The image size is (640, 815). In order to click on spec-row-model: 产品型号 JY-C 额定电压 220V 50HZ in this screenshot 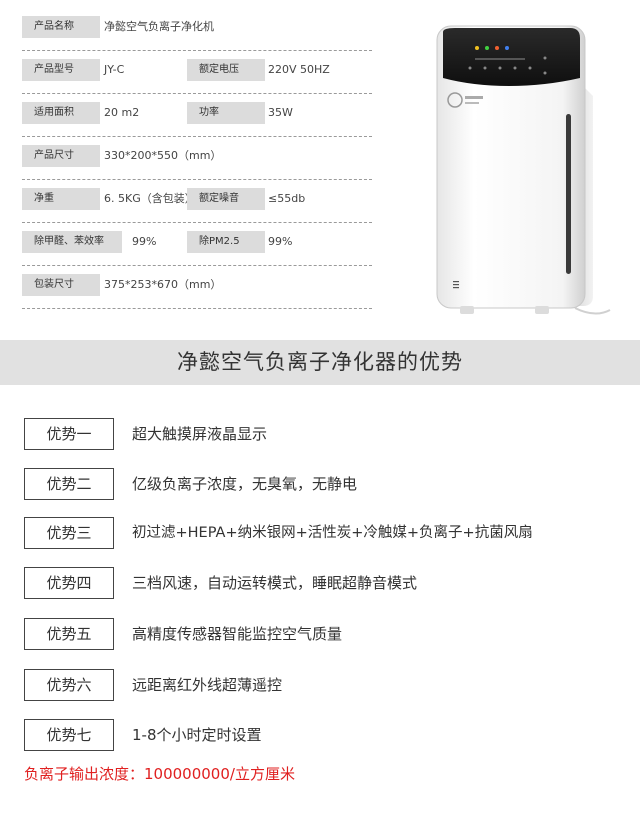, I will do `click(197, 72)`.